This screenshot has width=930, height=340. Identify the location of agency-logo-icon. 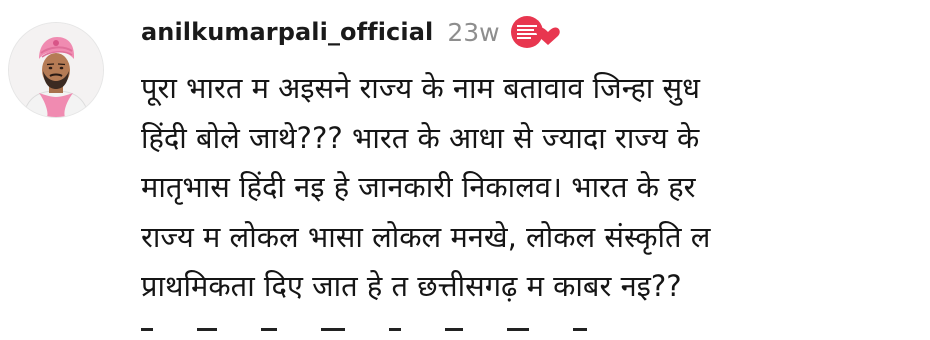
(535, 32).